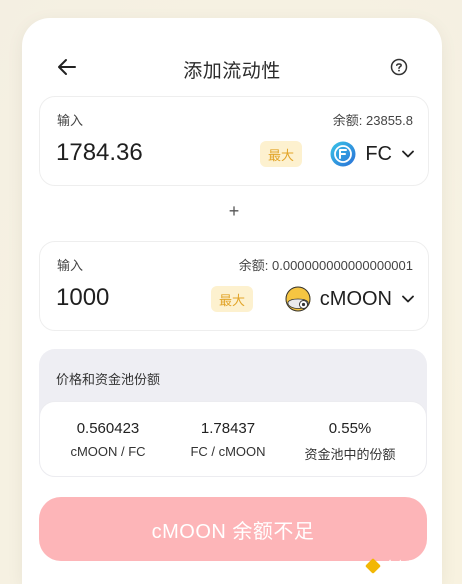  What do you see at coordinates (228, 428) in the screenshot?
I see `stat-value: 1.78437` at bounding box center [228, 428].